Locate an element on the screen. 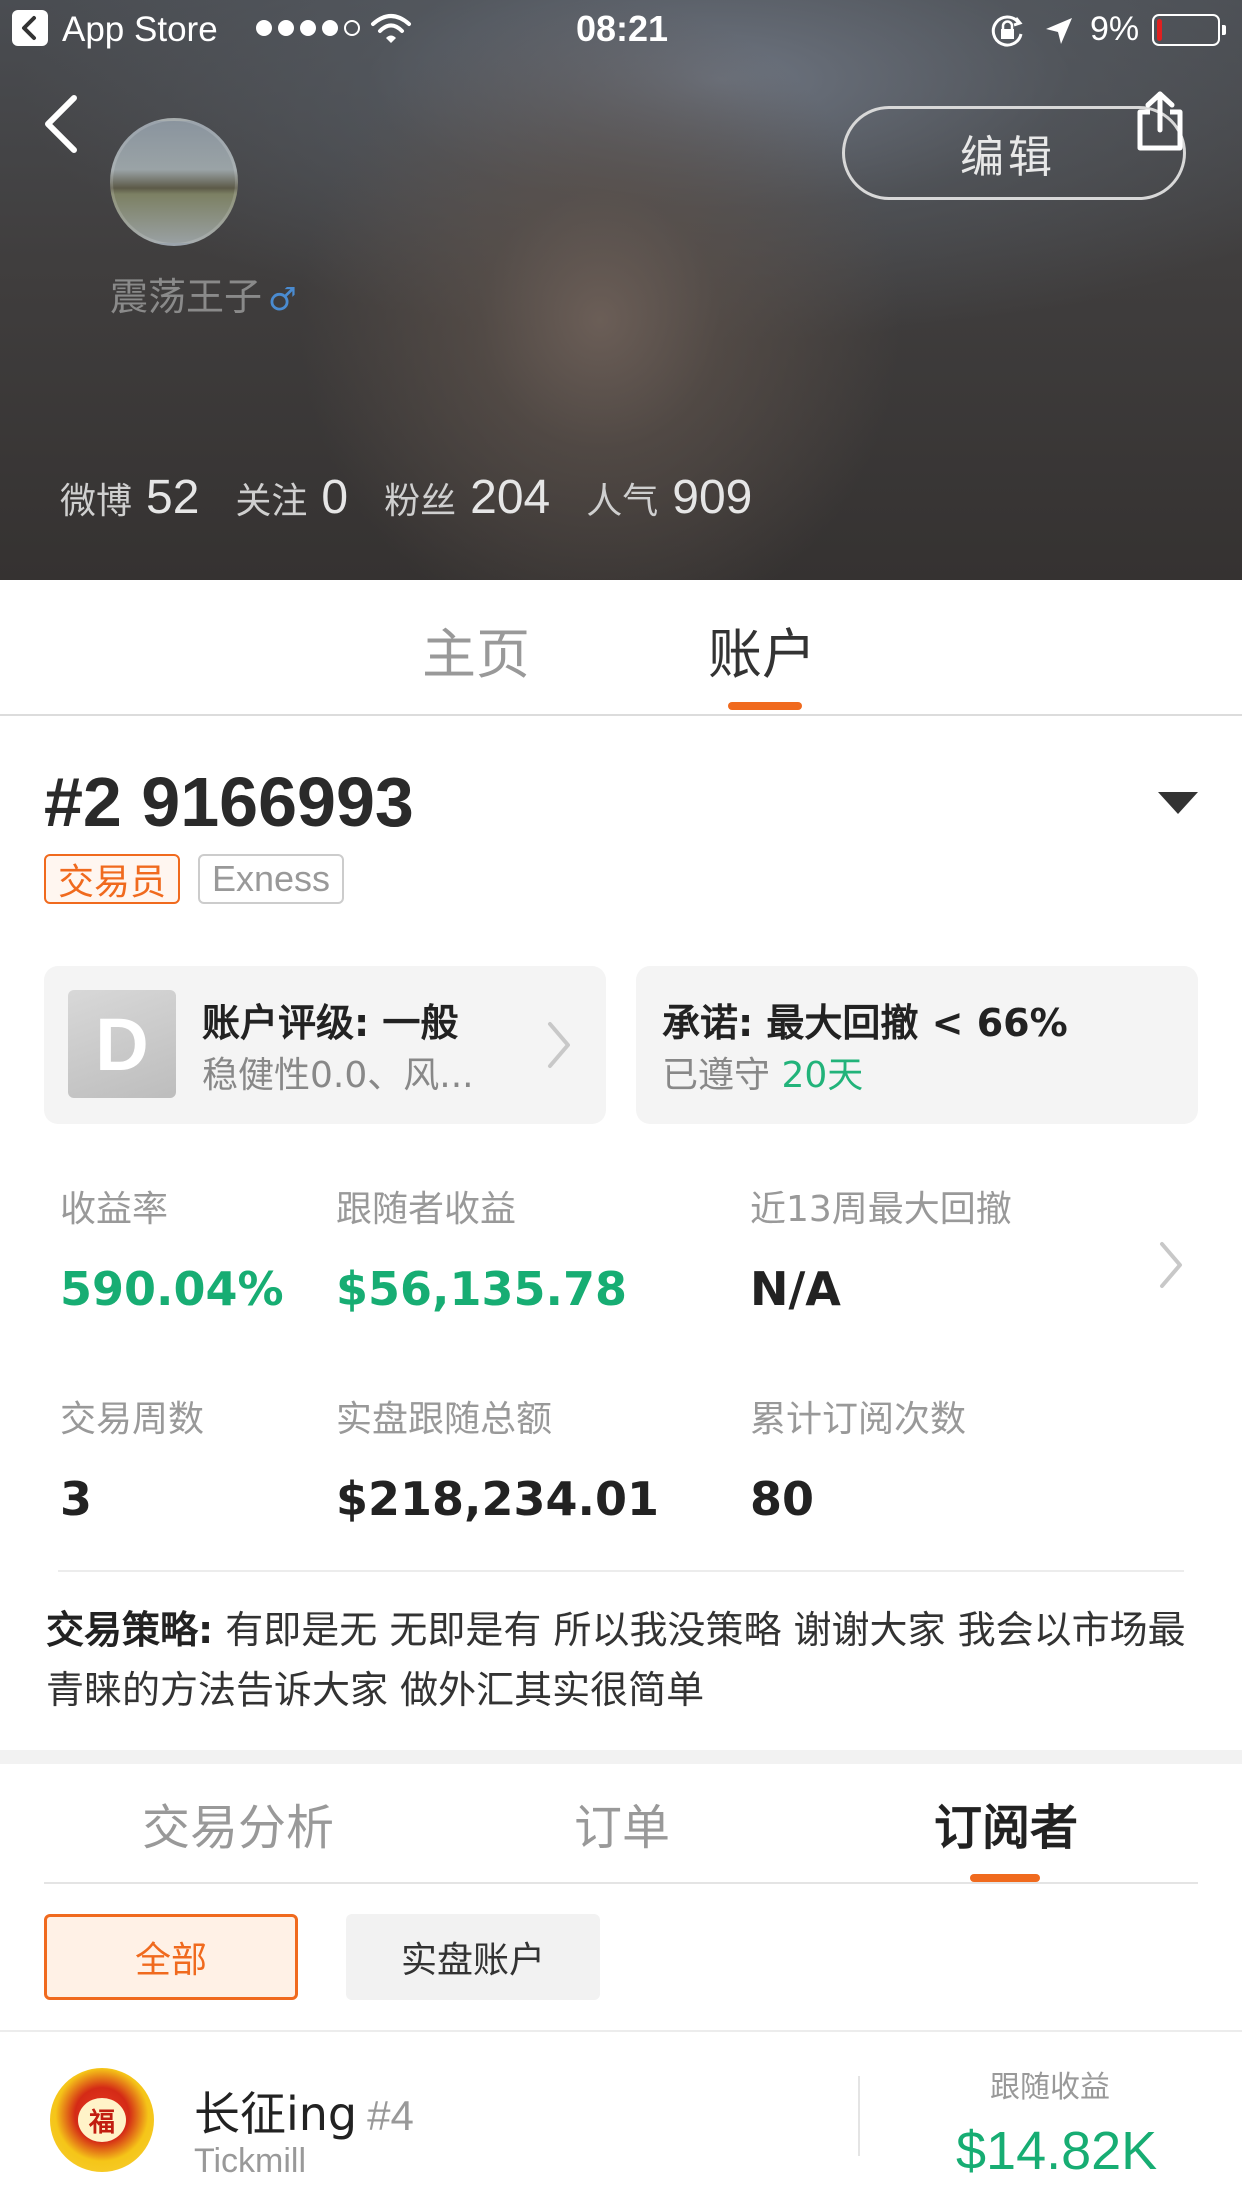 The height and width of the screenshot is (2208, 1242). metric-follower-profit: 跟随者收益 $56,135.78 is located at coordinates (481, 1248).